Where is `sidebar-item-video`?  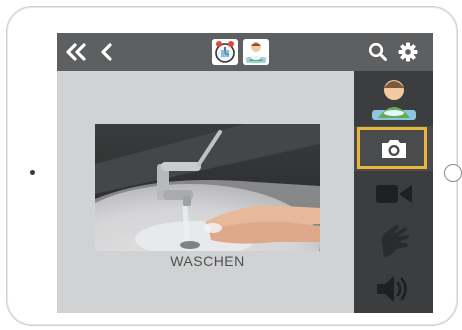 sidebar-item-video is located at coordinates (393, 194).